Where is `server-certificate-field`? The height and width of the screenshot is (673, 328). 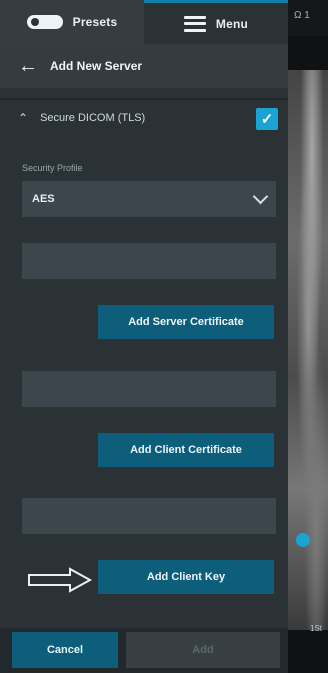
server-certificate-field is located at coordinates (149, 261).